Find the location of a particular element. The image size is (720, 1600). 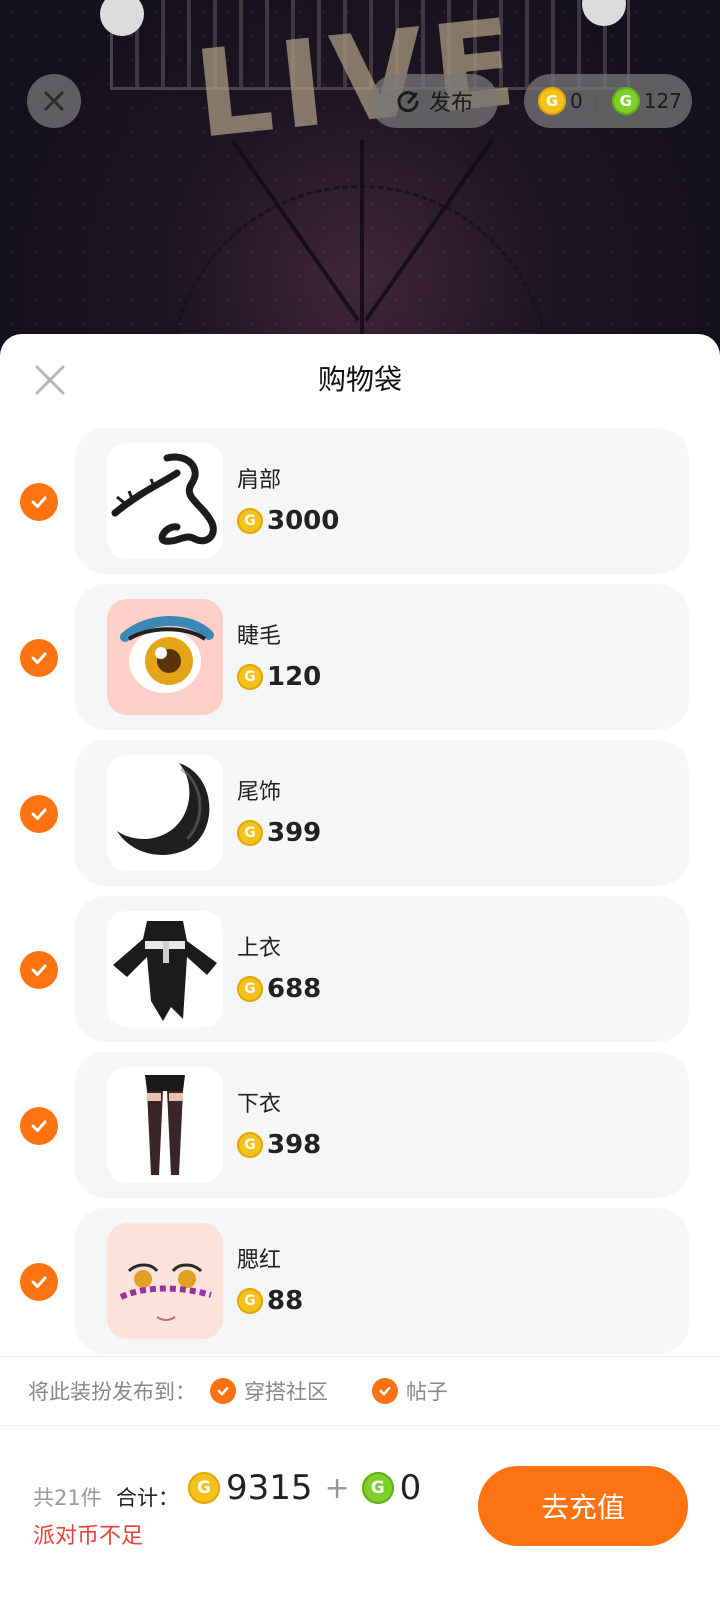

gold-total: 9315 is located at coordinates (269, 1488).